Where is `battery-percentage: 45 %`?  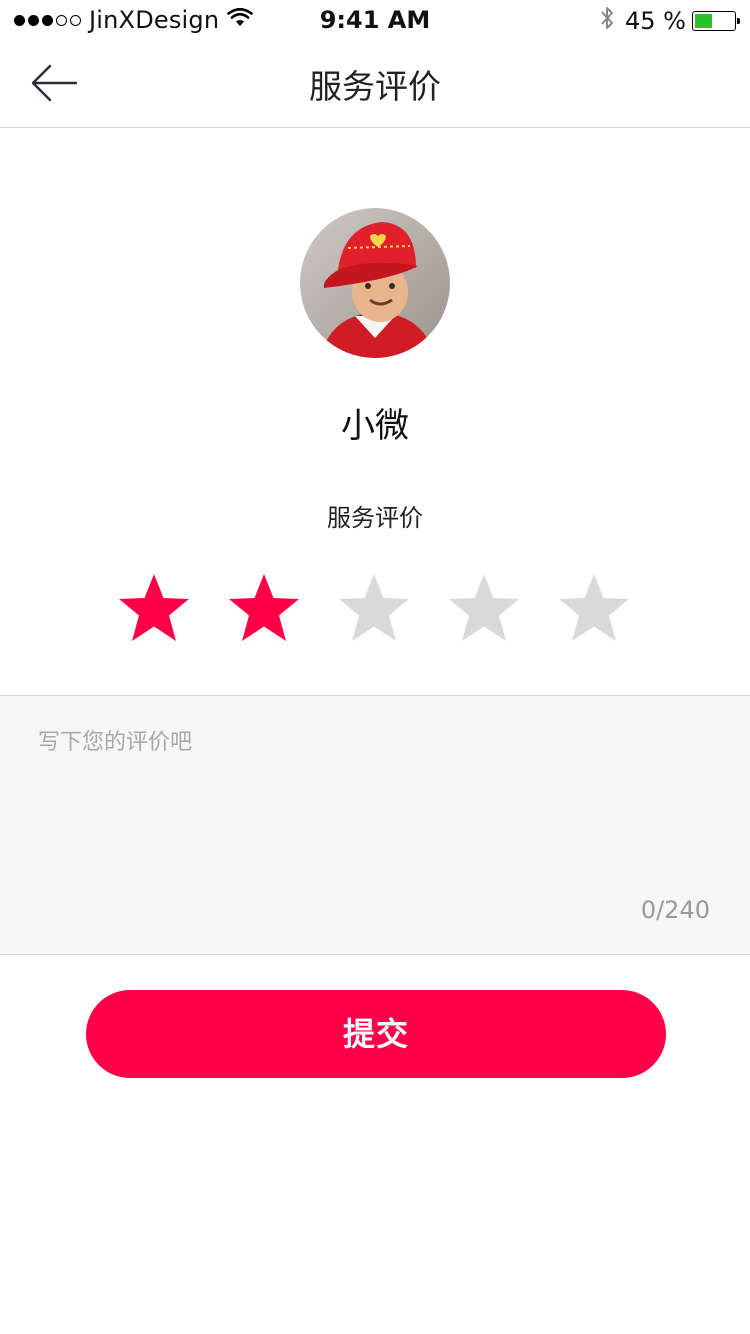 battery-percentage: 45 % is located at coordinates (655, 21).